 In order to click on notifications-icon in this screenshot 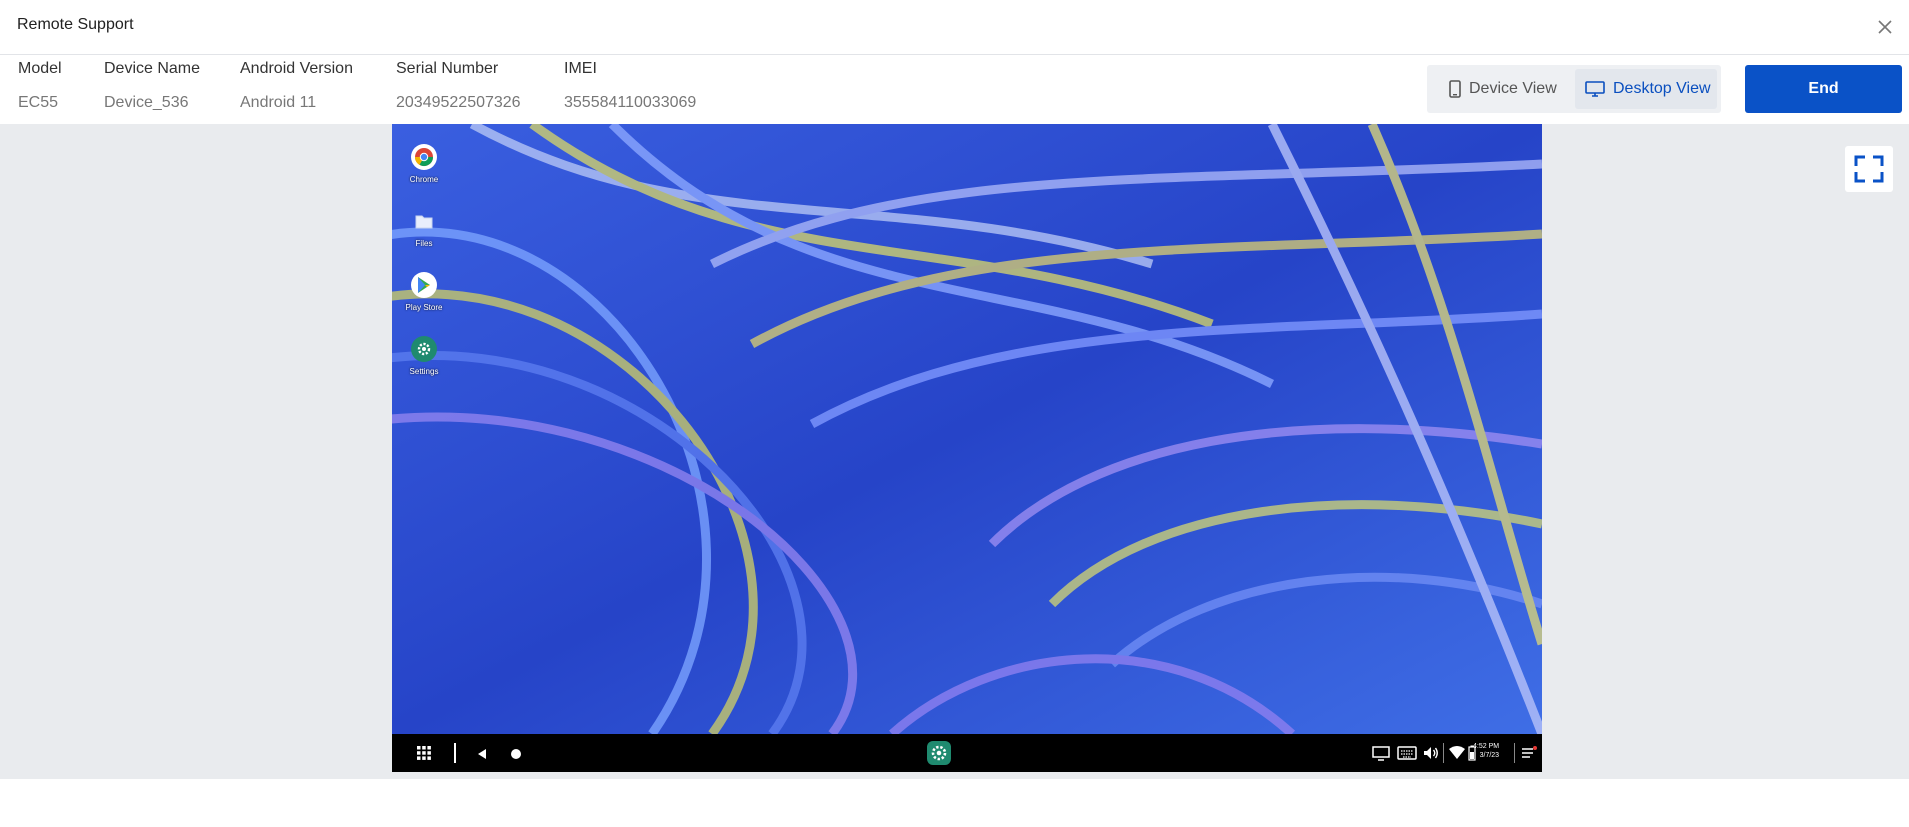, I will do `click(1529, 755)`.